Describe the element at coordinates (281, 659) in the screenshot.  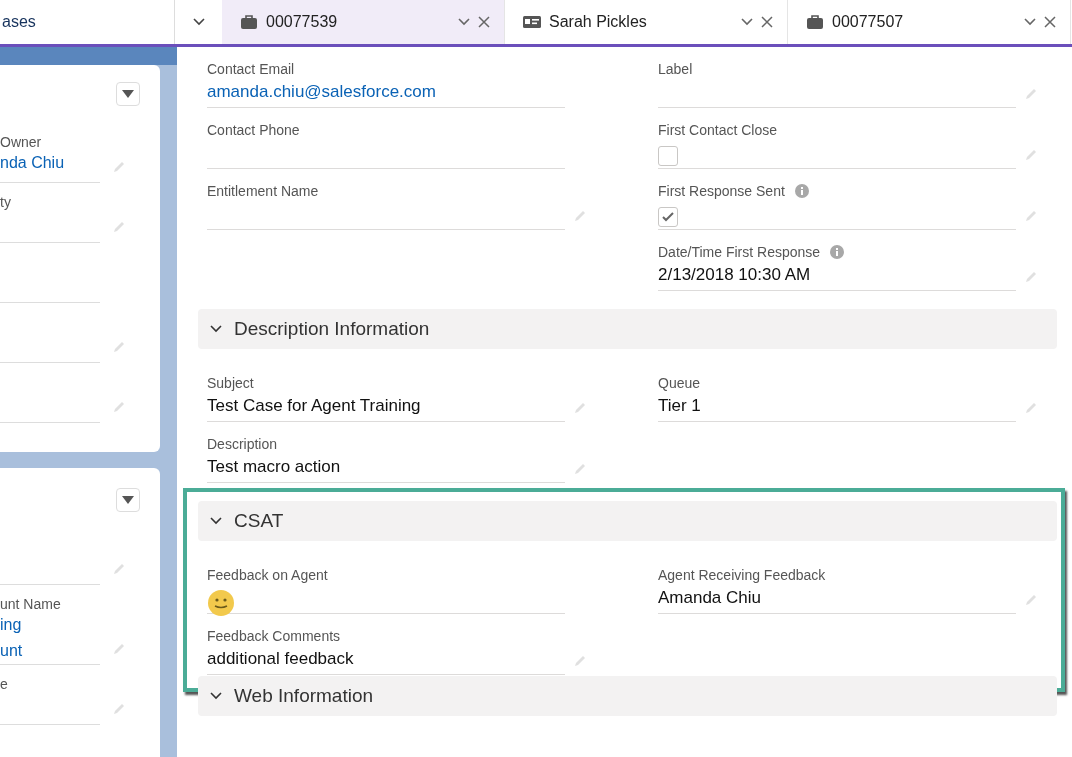
I see `field-value: additional feedback` at that location.